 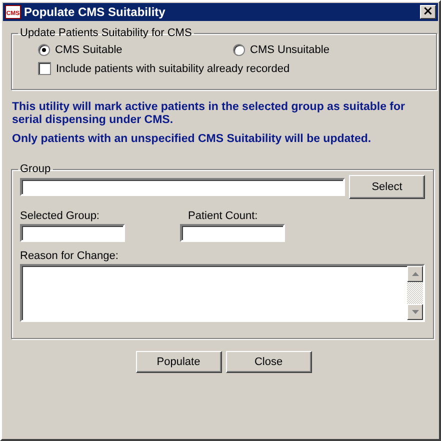 I want to click on reason-textarea, so click(x=222, y=293).